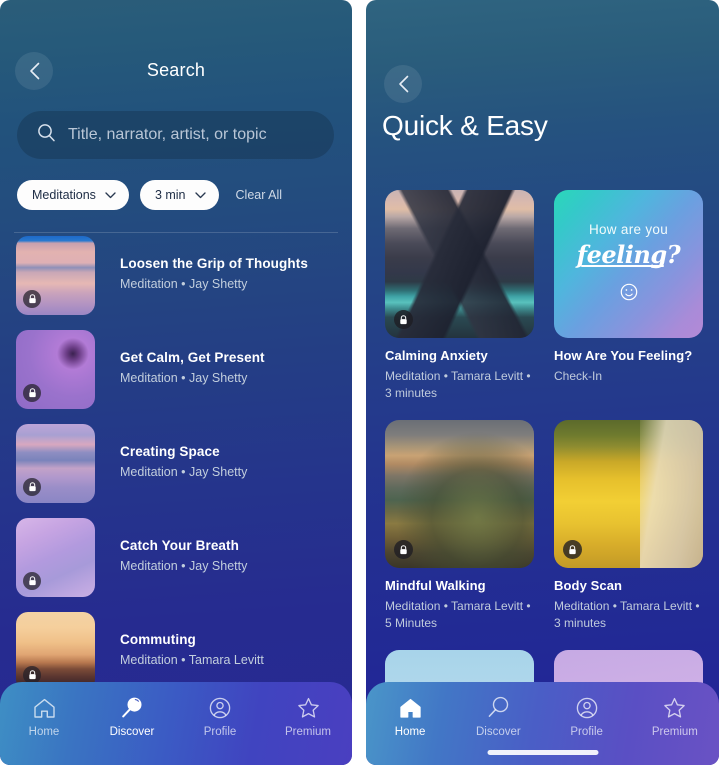  Describe the element at coordinates (192, 660) in the screenshot. I see `list-item-subtitle: Meditation • Tamara Levitt` at that location.